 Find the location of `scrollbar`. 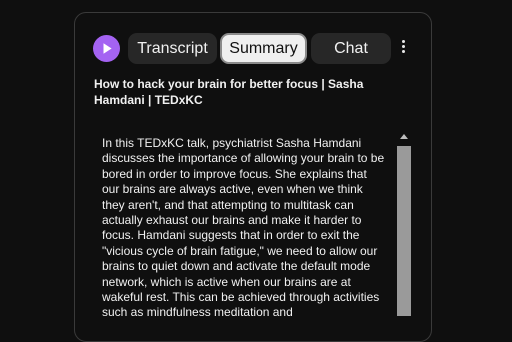

scrollbar is located at coordinates (404, 243).